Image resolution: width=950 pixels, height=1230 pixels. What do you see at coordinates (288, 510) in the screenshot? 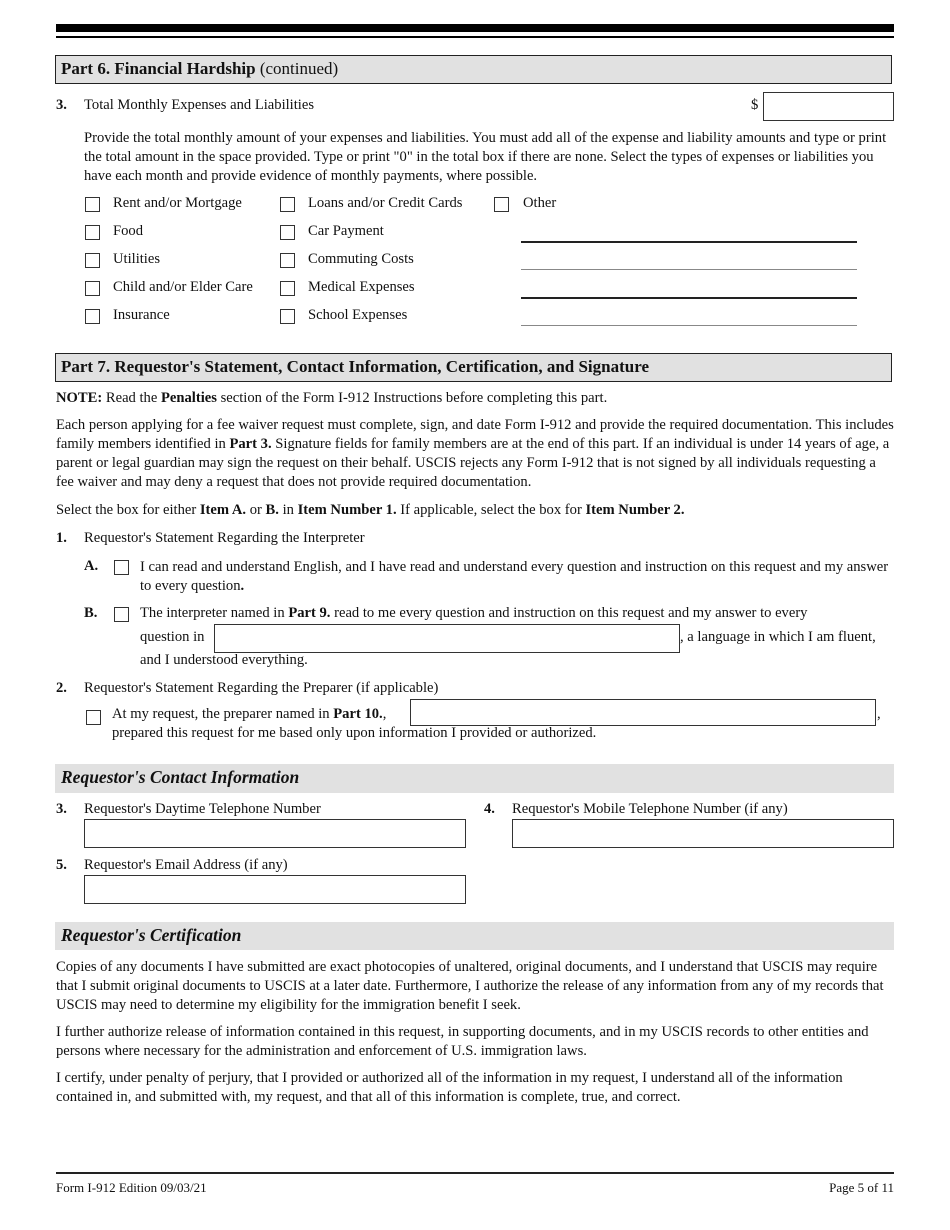
I see `select-text: in` at bounding box center [288, 510].